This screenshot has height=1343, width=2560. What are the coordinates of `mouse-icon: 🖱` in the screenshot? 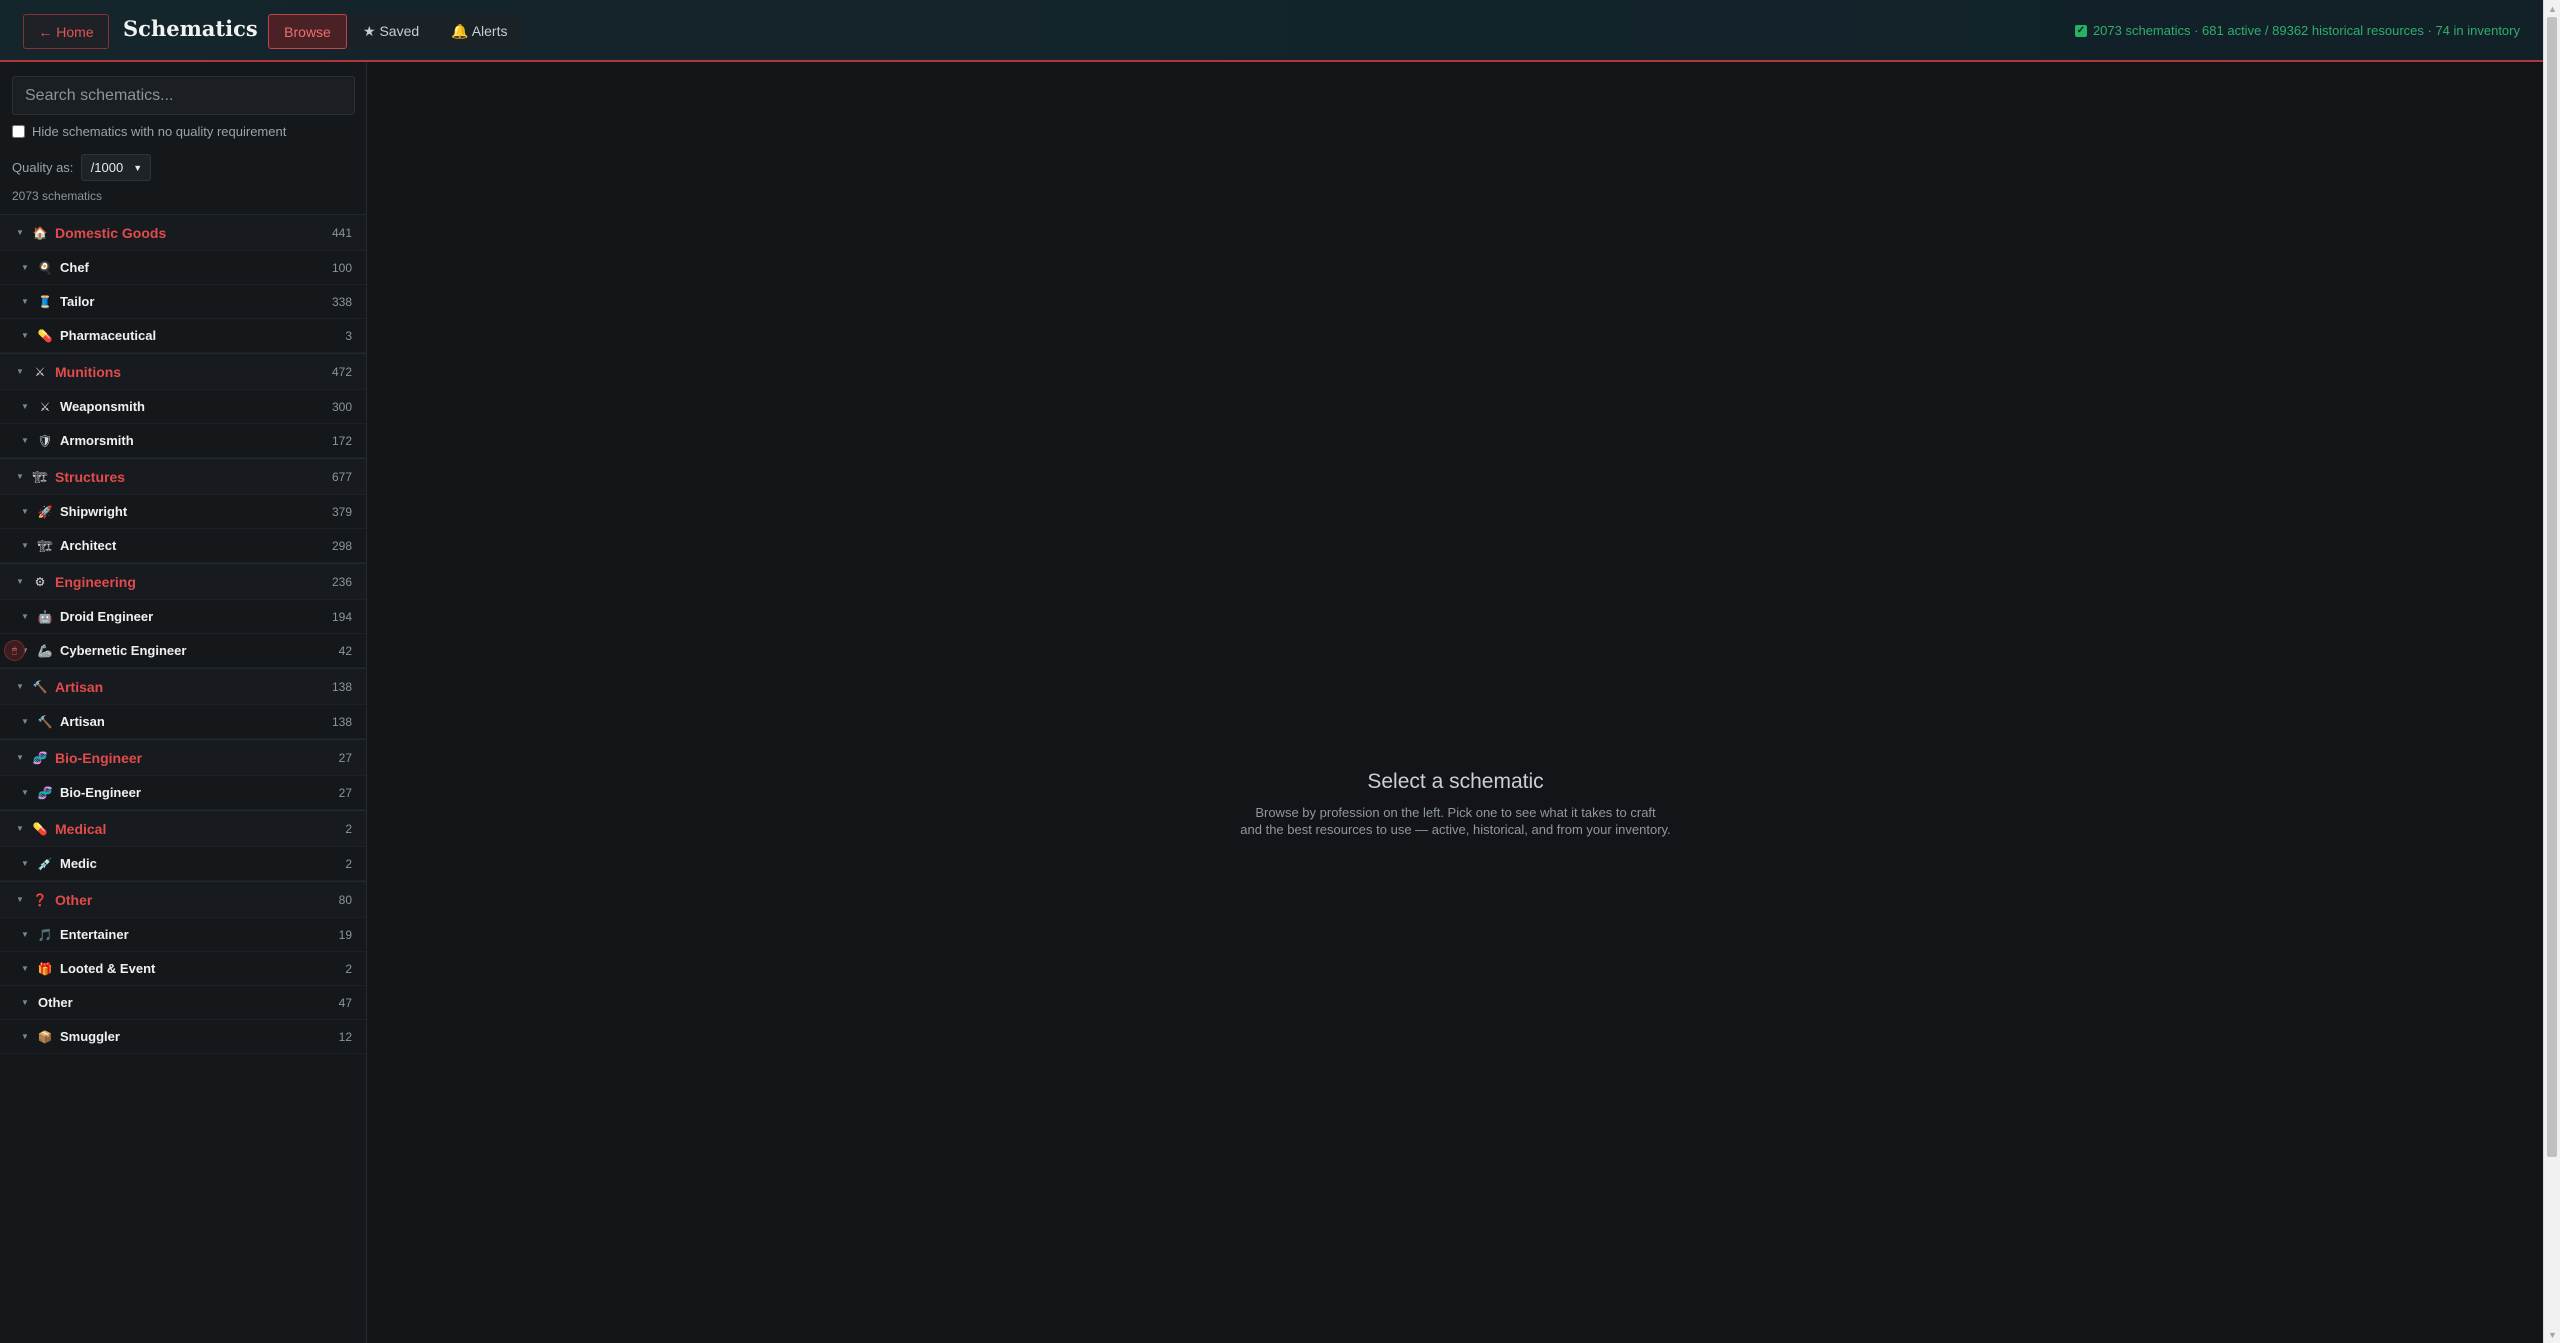 It's located at (14, 650).